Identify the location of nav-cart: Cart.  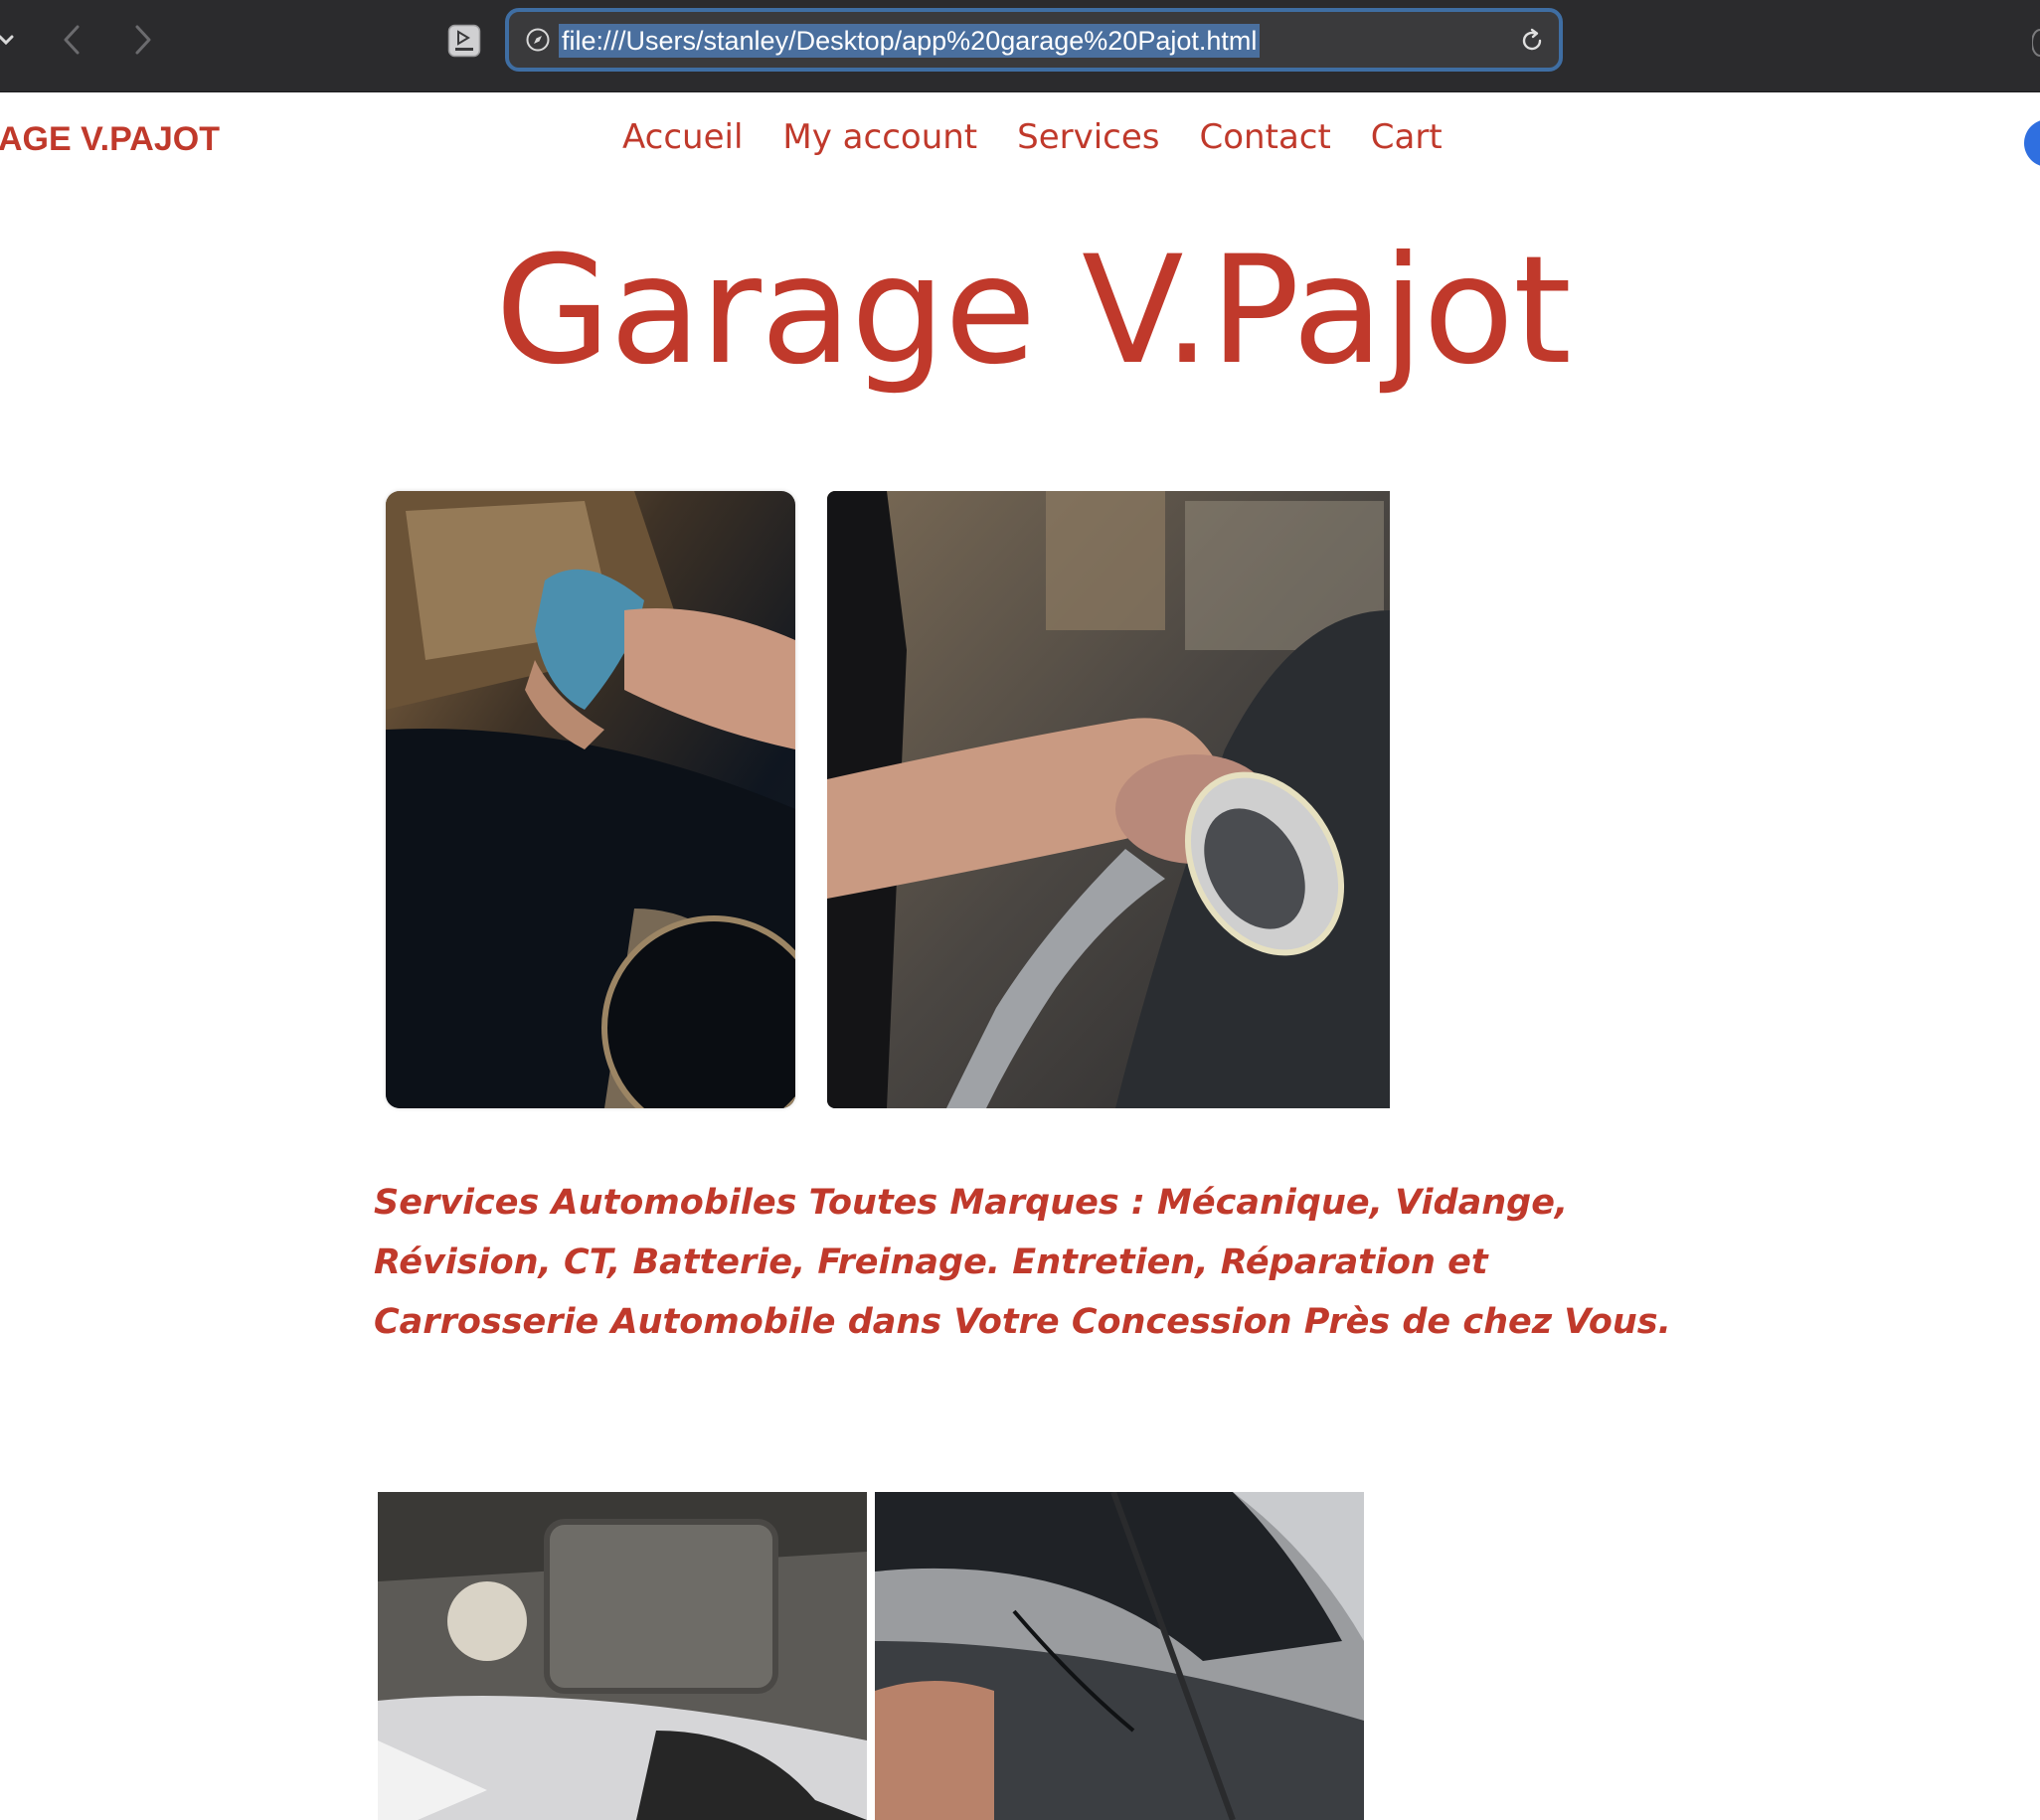
(1407, 137).